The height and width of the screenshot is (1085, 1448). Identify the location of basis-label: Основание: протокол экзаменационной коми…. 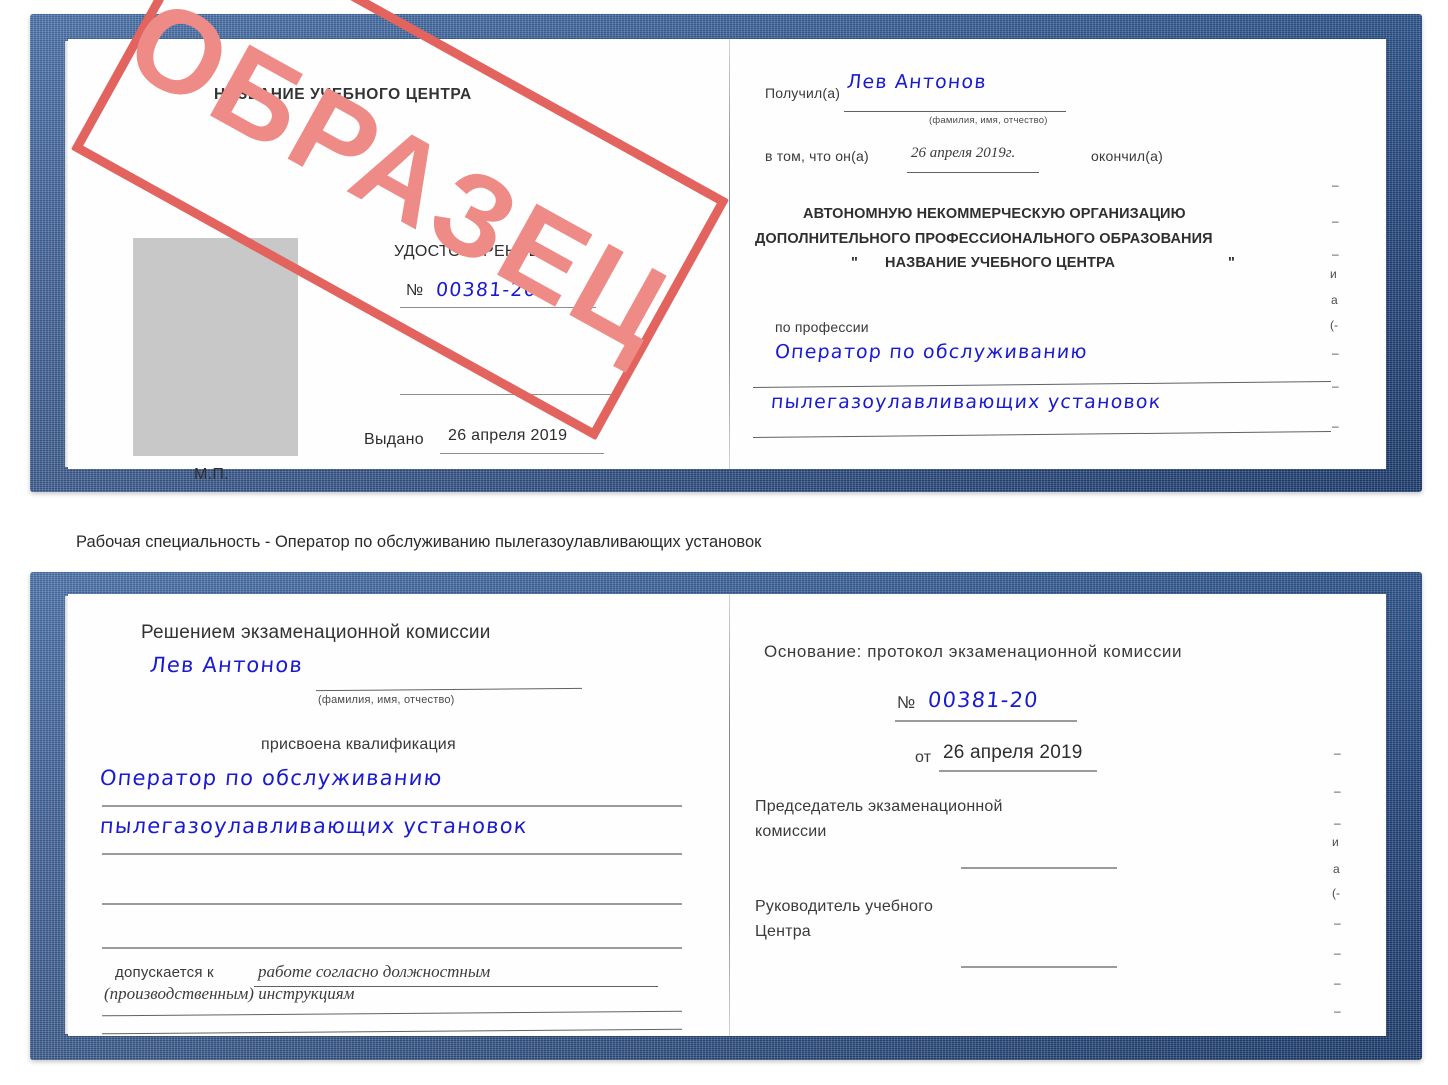
(973, 651).